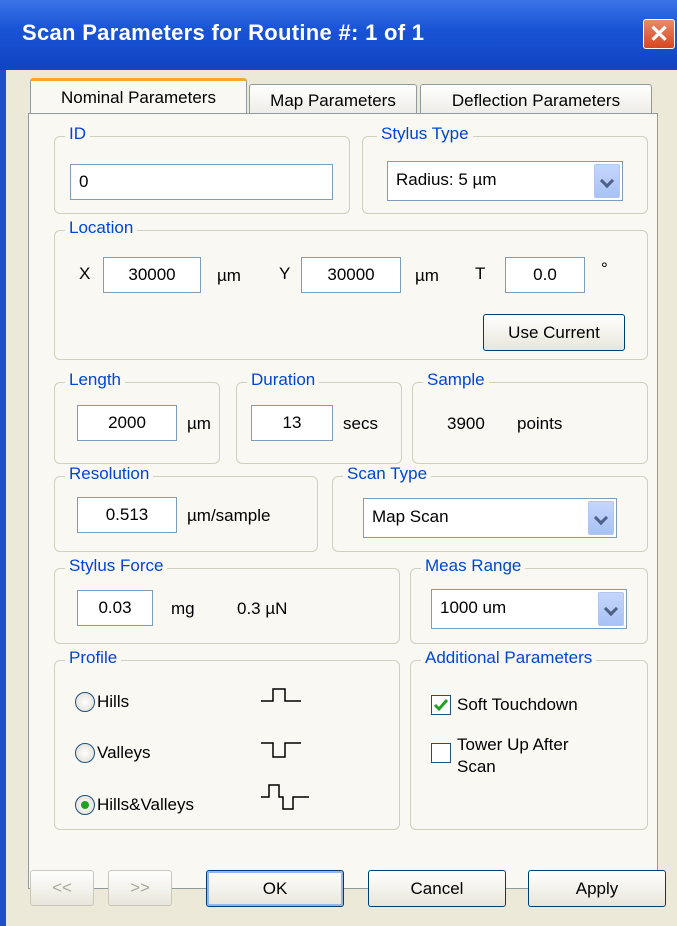  What do you see at coordinates (138, 97) in the screenshot?
I see `tab-nominal-parameters: Nominal Parameters` at bounding box center [138, 97].